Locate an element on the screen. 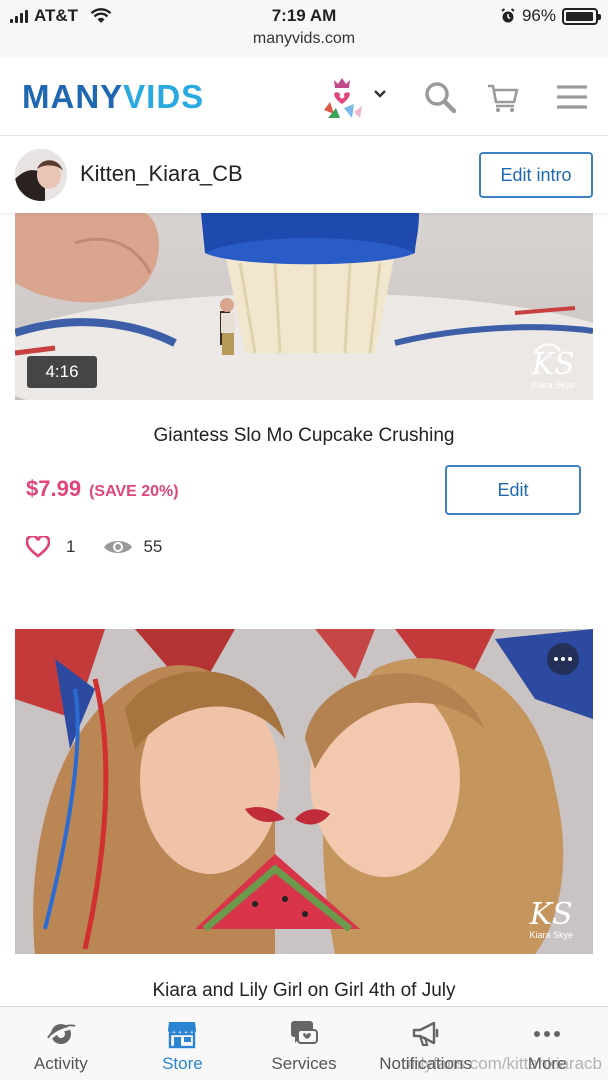 This screenshot has width=608, height=1080. video-duration: 4:16 is located at coordinates (62, 372).